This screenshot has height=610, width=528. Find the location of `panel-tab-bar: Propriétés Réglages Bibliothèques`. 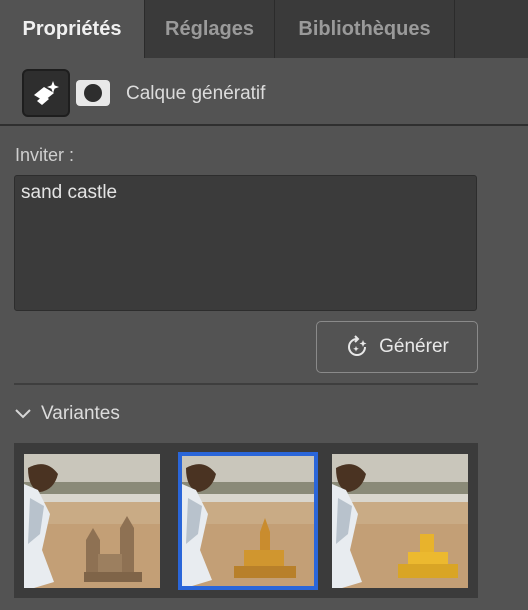

panel-tab-bar: Propriétés Réglages Bibliothèques is located at coordinates (264, 29).